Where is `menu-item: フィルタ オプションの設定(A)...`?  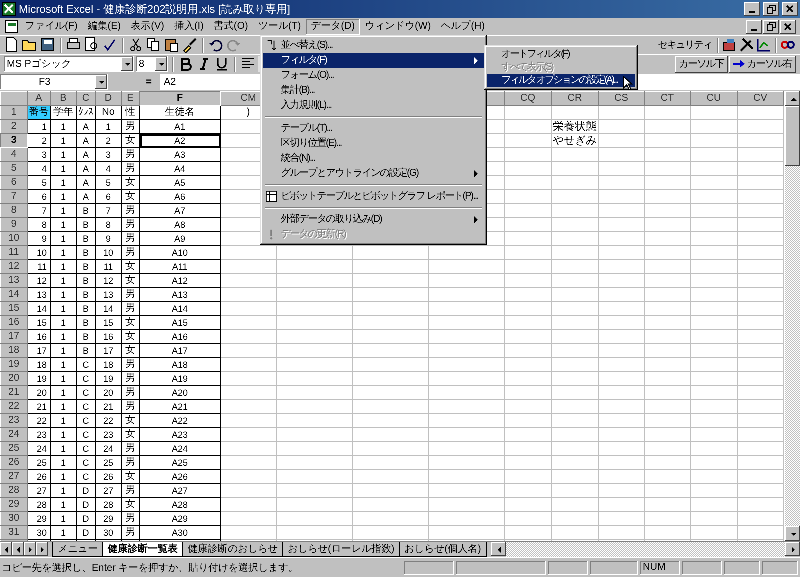 menu-item: フィルタ オプションの設定(A)... is located at coordinates (561, 80).